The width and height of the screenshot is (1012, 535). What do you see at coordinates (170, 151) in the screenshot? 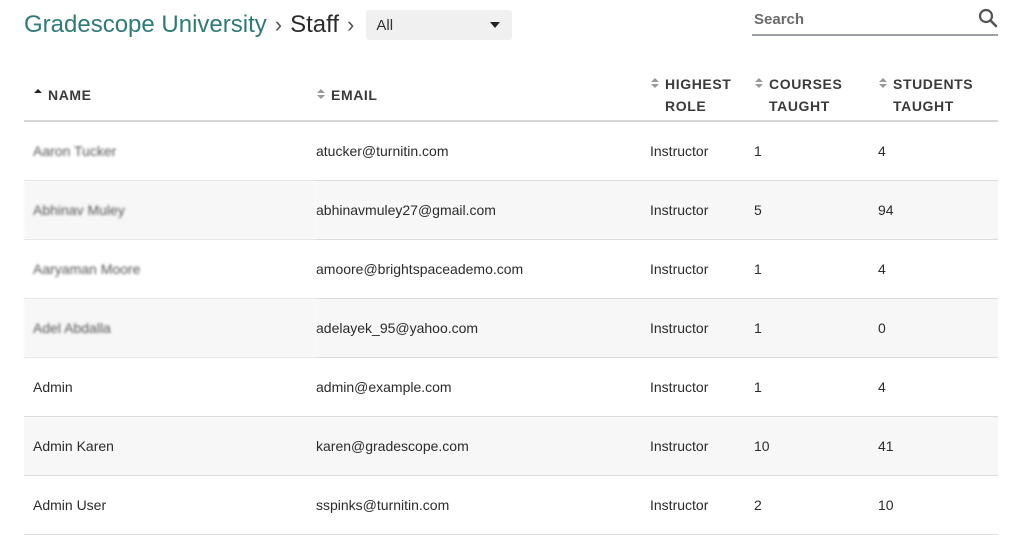
I see `staff-name: Aaron Tucker` at bounding box center [170, 151].